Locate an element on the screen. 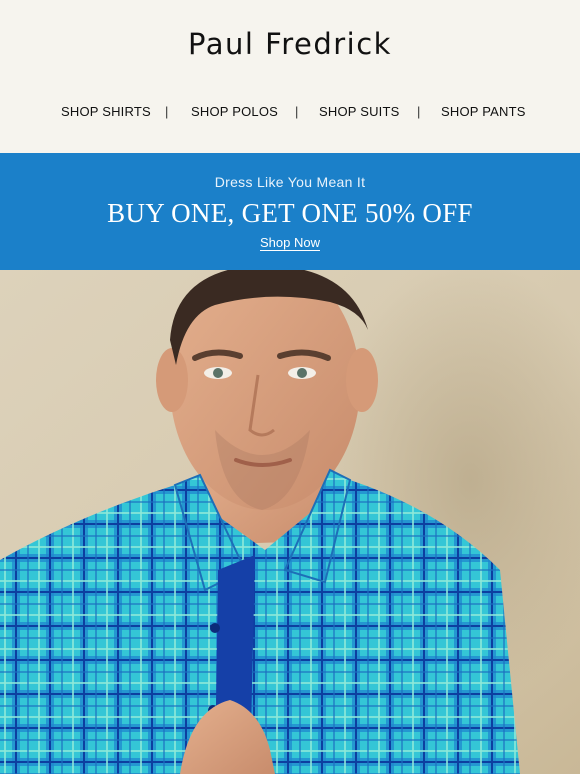 The image size is (580, 774). nav-shop-polos: SHOP POLOS is located at coordinates (234, 111).